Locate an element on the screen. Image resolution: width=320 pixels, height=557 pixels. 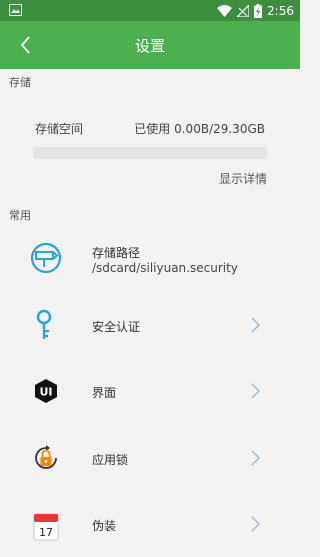
section-header-general: 常用 is located at coordinates (20, 215).